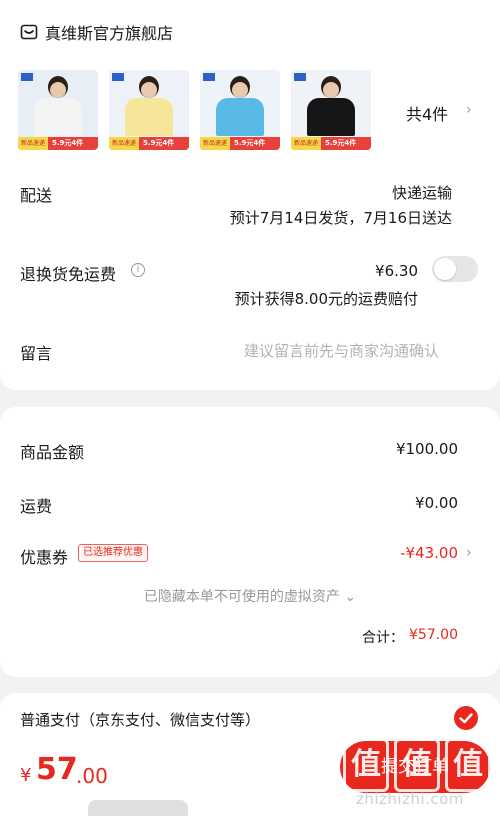 The height and width of the screenshot is (816, 500). Describe the element at coordinates (140, 719) in the screenshot. I see `payment-method-label: 普通支付（京东支付、微信支付等）` at that location.